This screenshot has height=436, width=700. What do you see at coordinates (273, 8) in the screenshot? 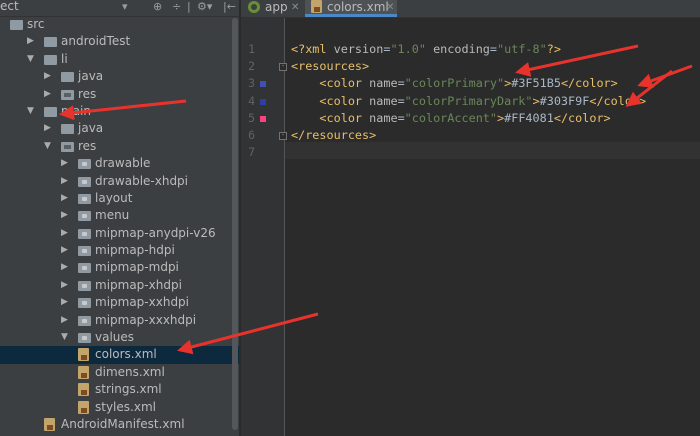
I see `tab-app: app ✕` at bounding box center [273, 8].